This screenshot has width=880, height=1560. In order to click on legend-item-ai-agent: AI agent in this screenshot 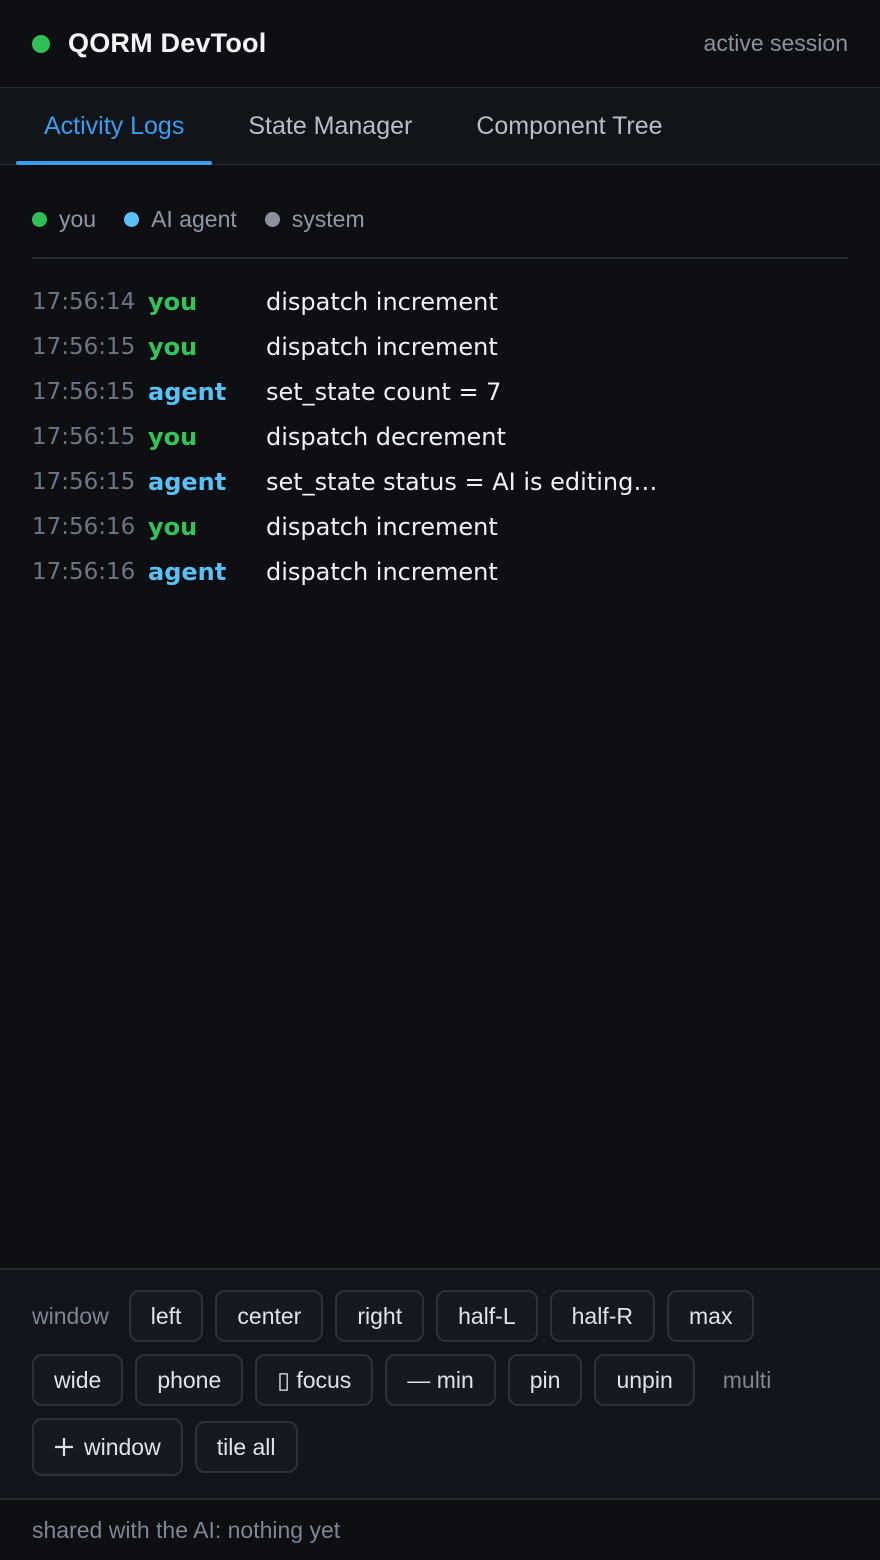, I will do `click(180, 219)`.